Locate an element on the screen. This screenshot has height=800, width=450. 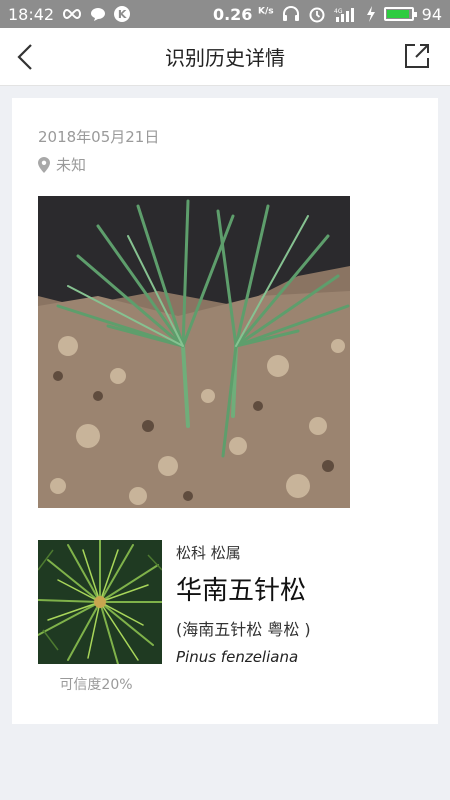
signal-4g-icon: 4G is located at coordinates (346, 14).